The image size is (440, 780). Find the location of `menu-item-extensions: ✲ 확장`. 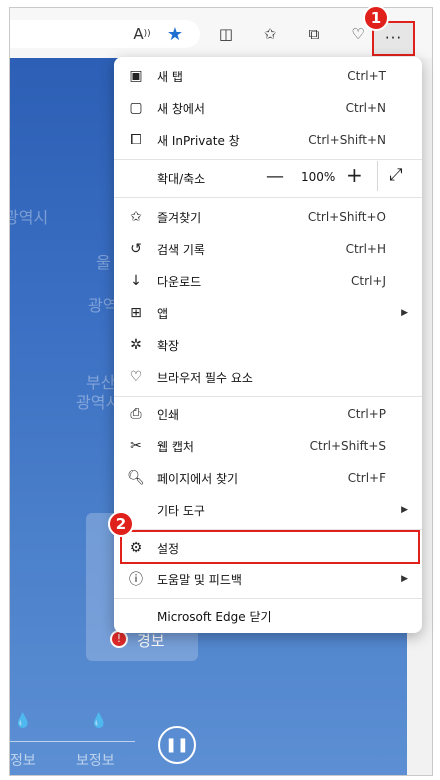

menu-item-extensions: ✲ 확장 is located at coordinates (268, 345).